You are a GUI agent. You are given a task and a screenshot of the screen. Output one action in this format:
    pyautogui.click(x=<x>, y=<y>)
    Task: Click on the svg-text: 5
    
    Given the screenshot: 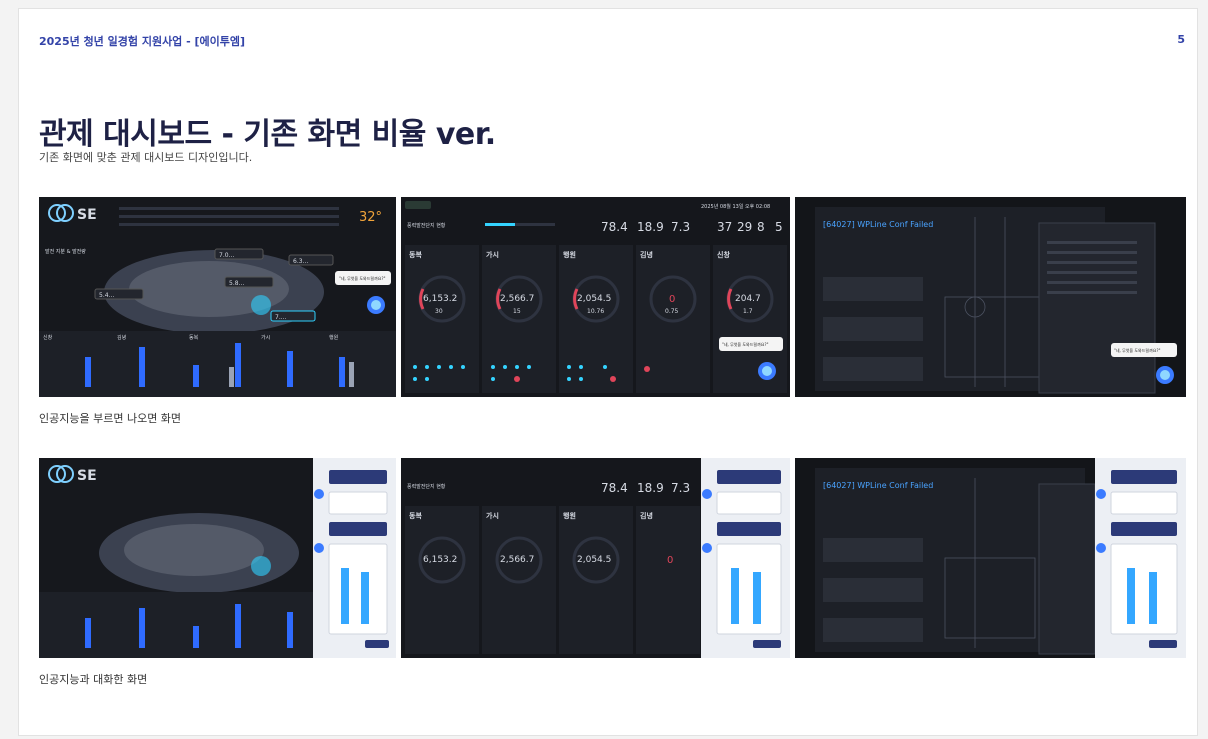 What is the action you would take?
    pyautogui.click(x=779, y=227)
    